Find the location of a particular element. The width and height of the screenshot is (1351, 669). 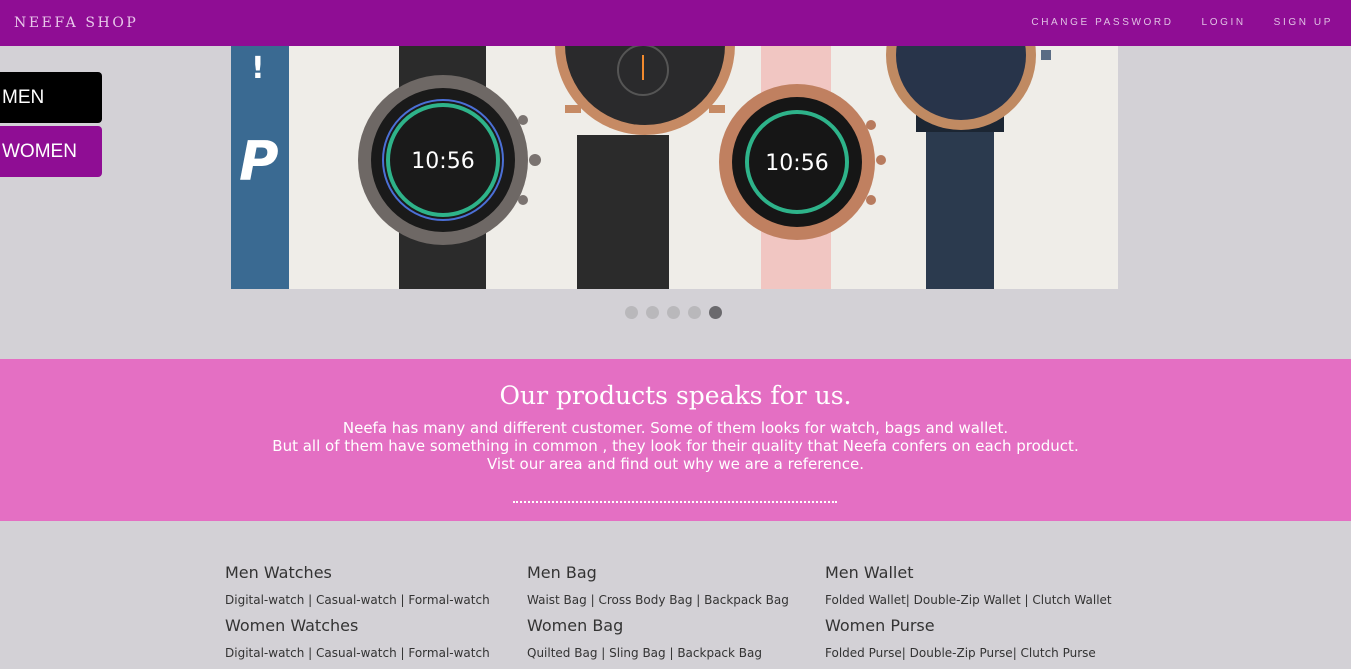

women-watches-heading: Women Watches is located at coordinates (292, 625).